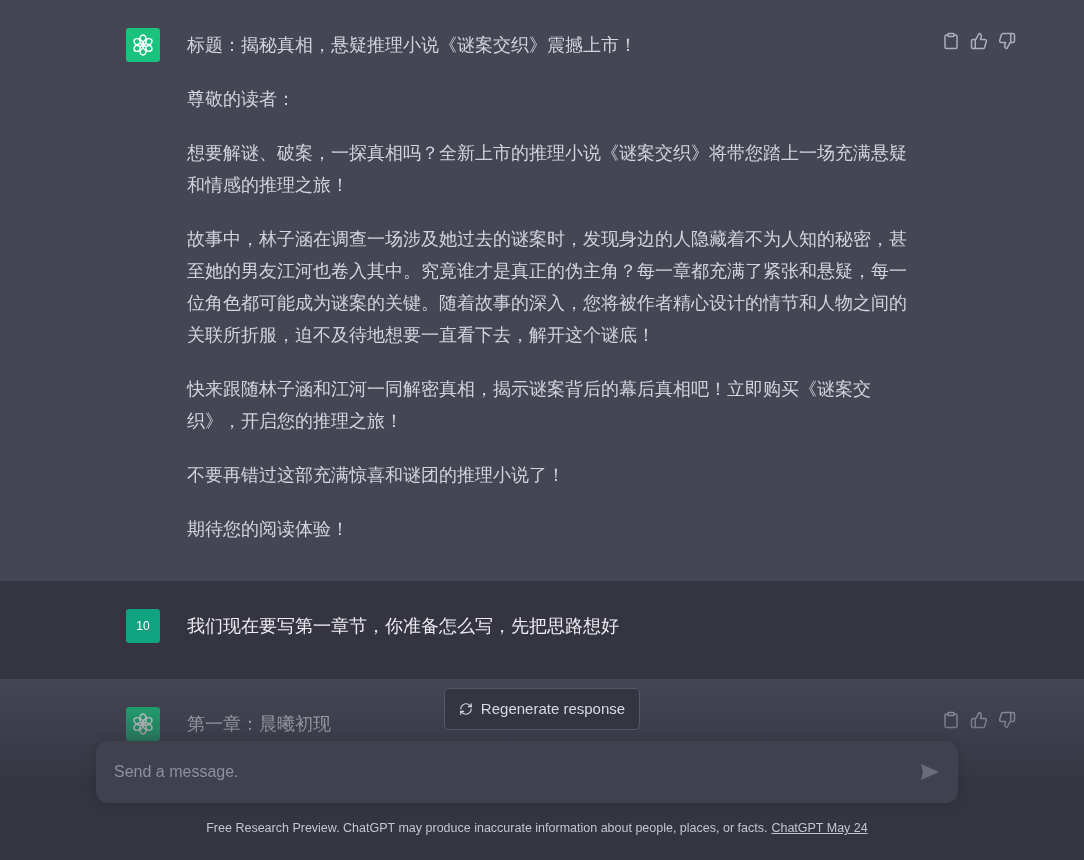 The image size is (1084, 860). I want to click on message-text: 期待您的阅读体验！, so click(268, 529).